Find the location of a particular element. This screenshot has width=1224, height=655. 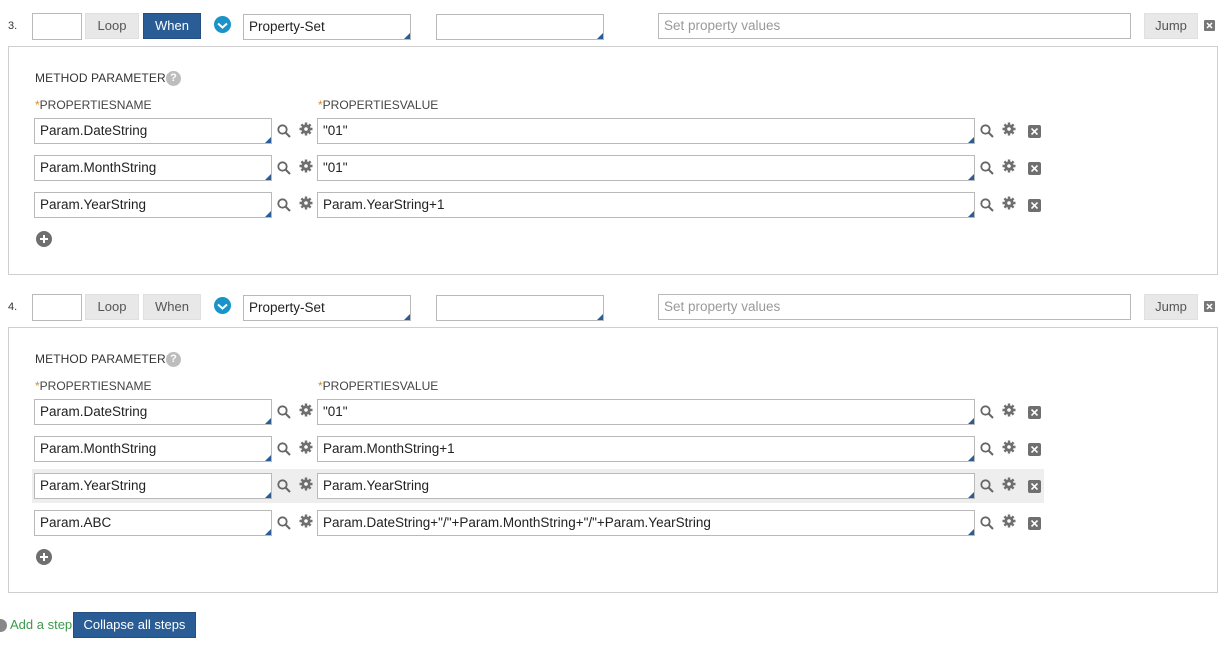

method-value: Property-Set is located at coordinates (287, 26).